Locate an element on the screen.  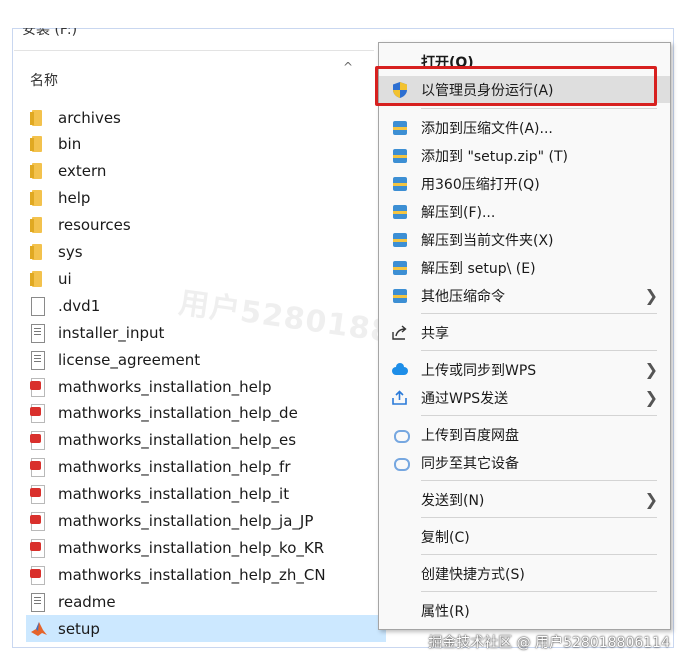
menu-item-add-to-setup-zip: 添加到 "setup.zip" (T) is located at coordinates (524, 155).